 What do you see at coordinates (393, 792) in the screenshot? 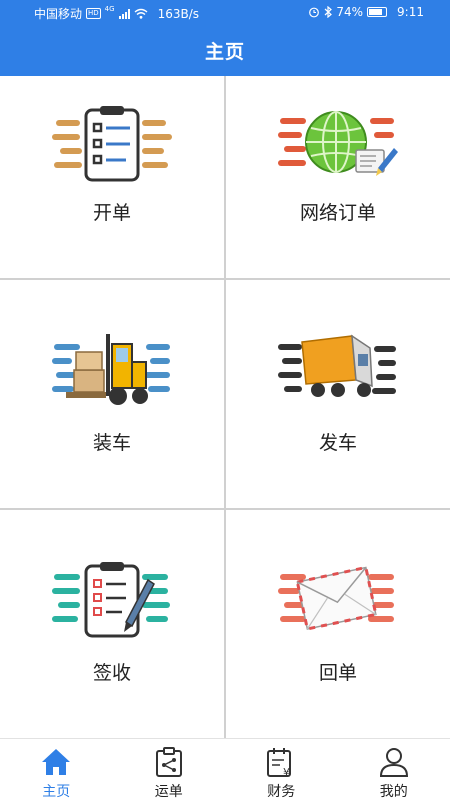
I see `tab-label: 我的` at bounding box center [393, 792].